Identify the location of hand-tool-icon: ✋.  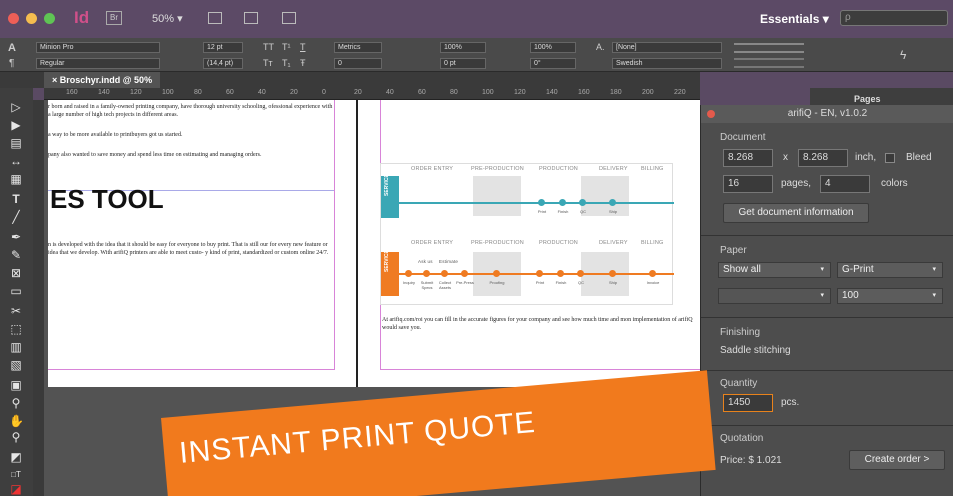
(16, 421).